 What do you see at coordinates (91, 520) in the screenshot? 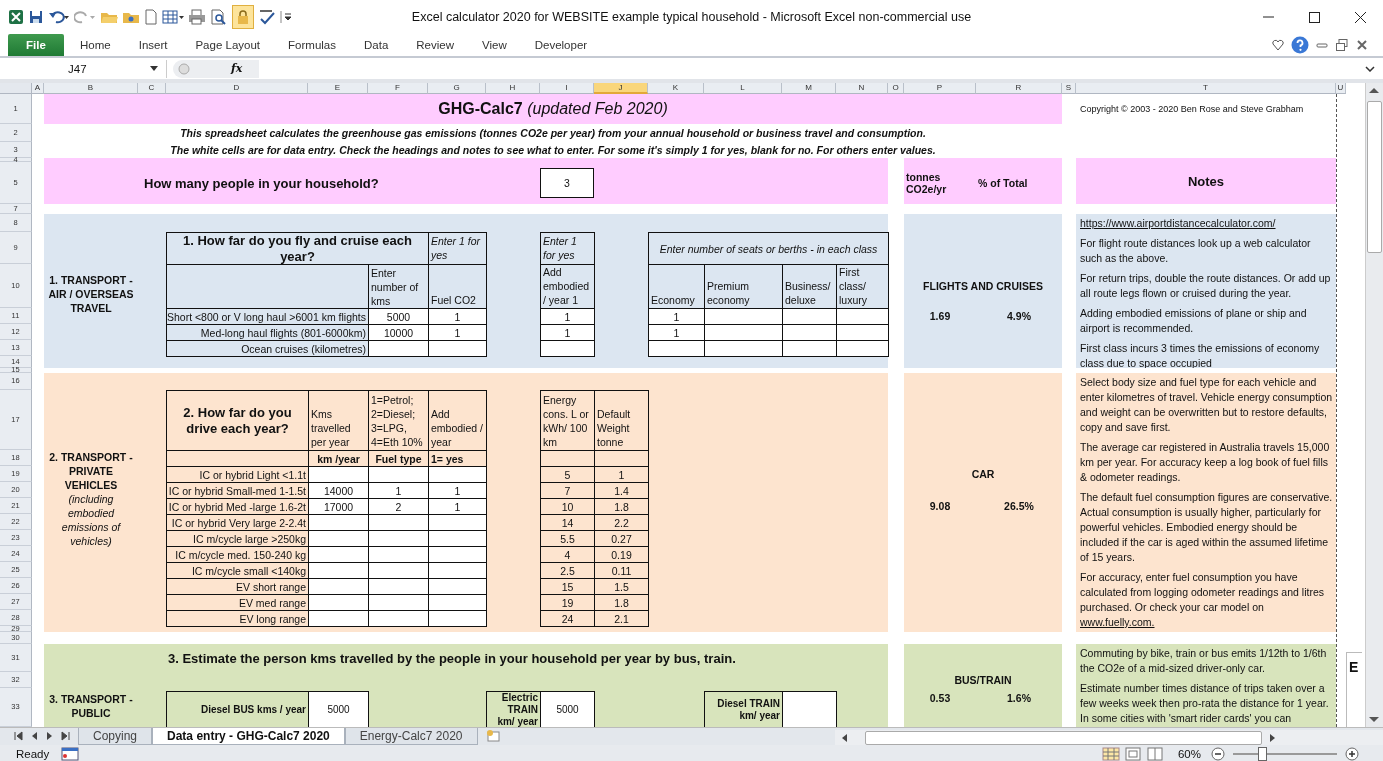
I see `section-note: (including embodied emissions of vehicles)` at bounding box center [91, 520].